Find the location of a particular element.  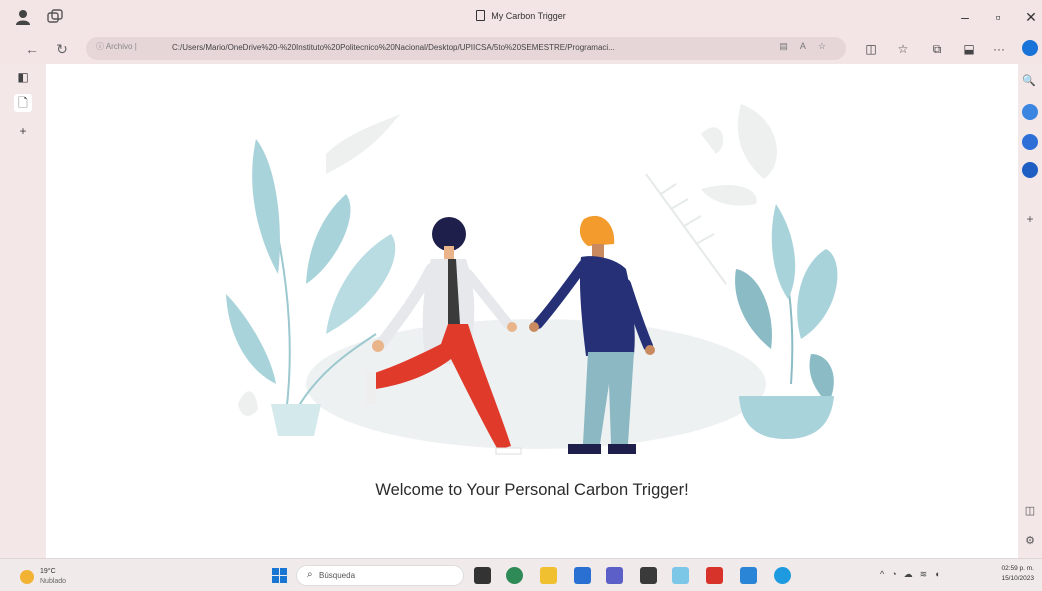

task-view-icon is located at coordinates (482, 575).